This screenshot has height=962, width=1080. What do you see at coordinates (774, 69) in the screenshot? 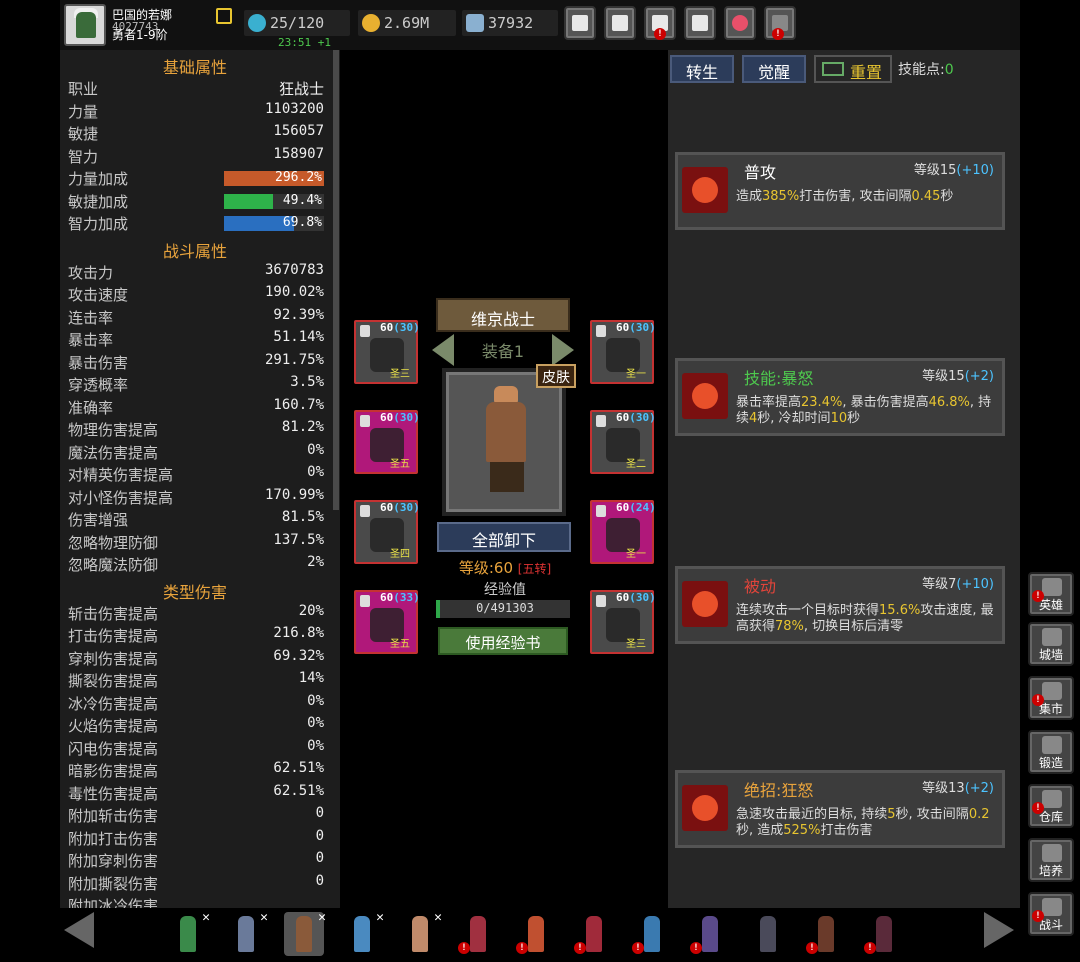
I see `tab-awaken: 觉醒` at bounding box center [774, 69].